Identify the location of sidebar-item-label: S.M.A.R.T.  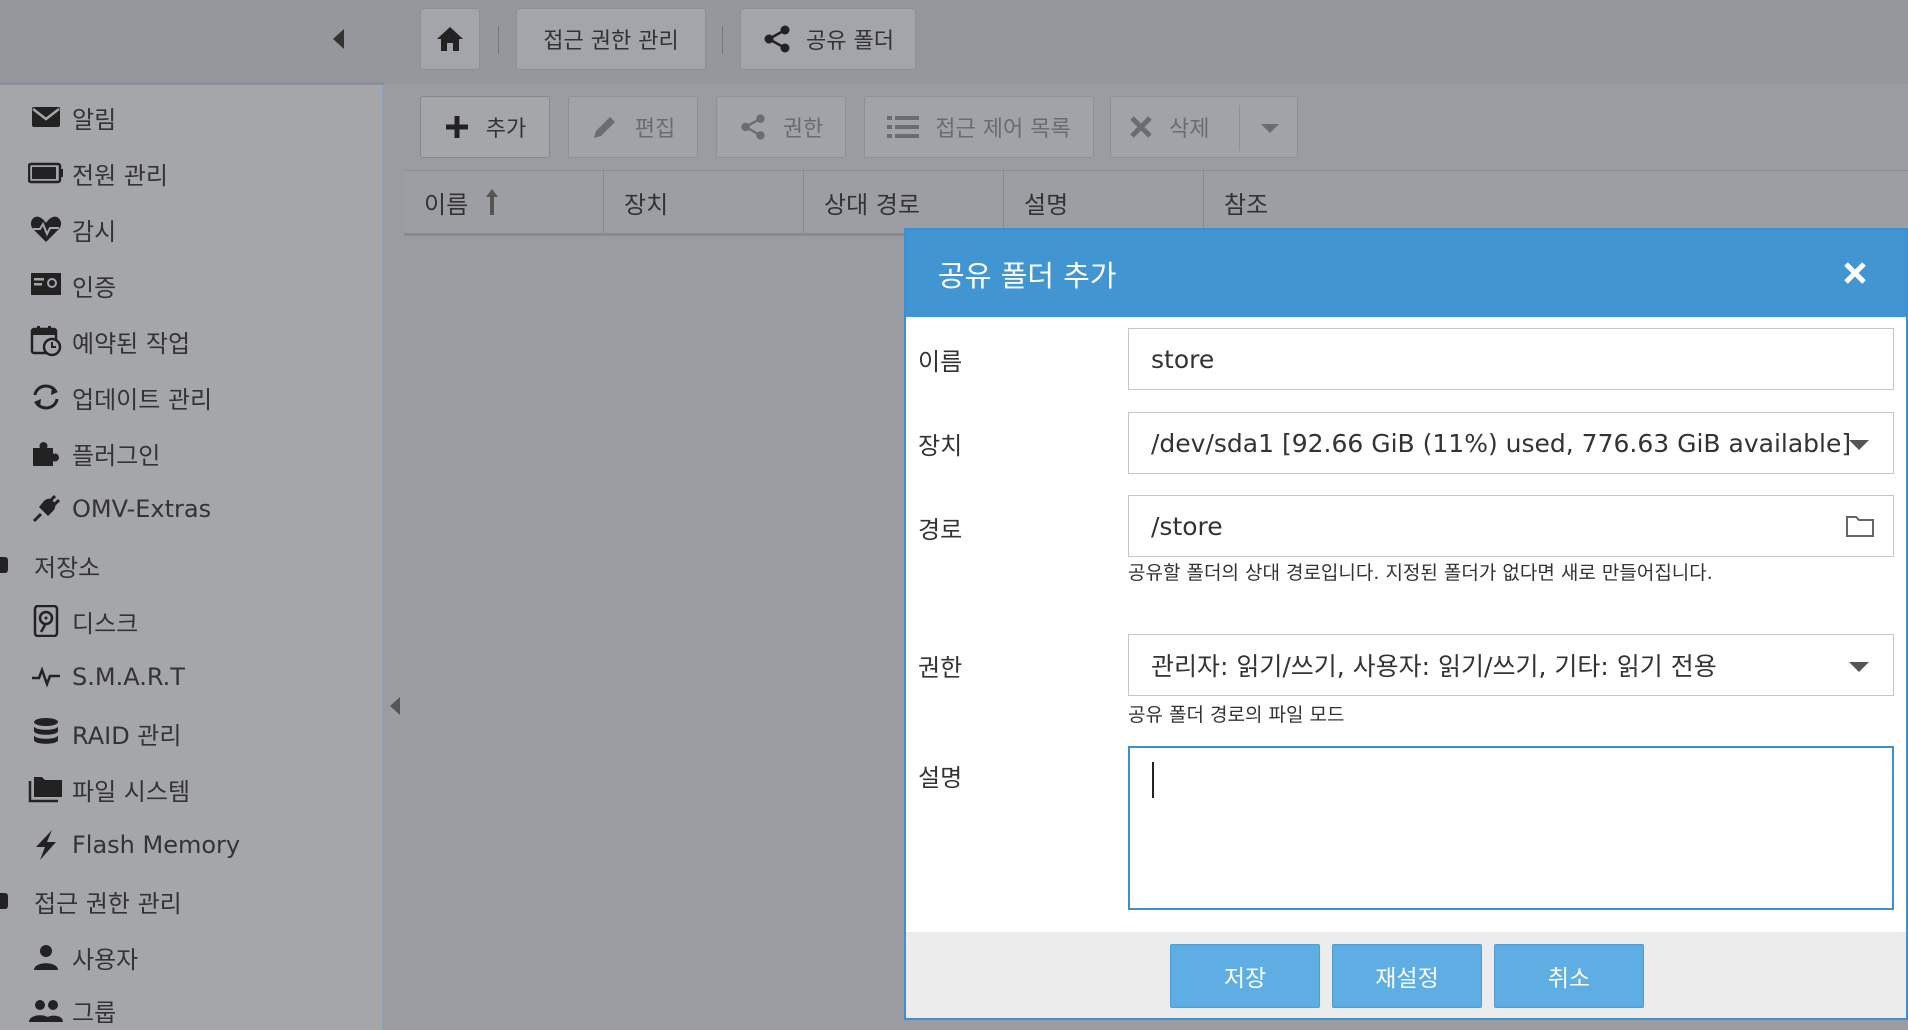
(128, 677).